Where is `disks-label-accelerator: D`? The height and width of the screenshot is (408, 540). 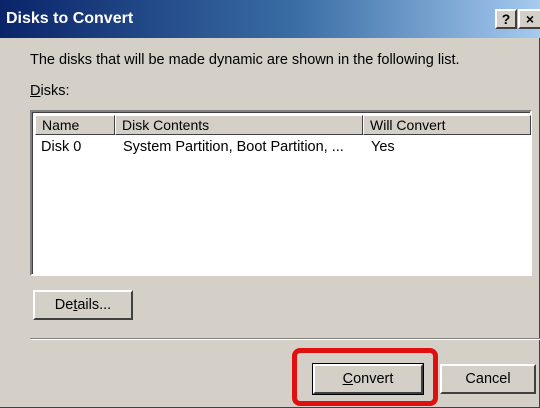
disks-label-accelerator: D is located at coordinates (35, 91).